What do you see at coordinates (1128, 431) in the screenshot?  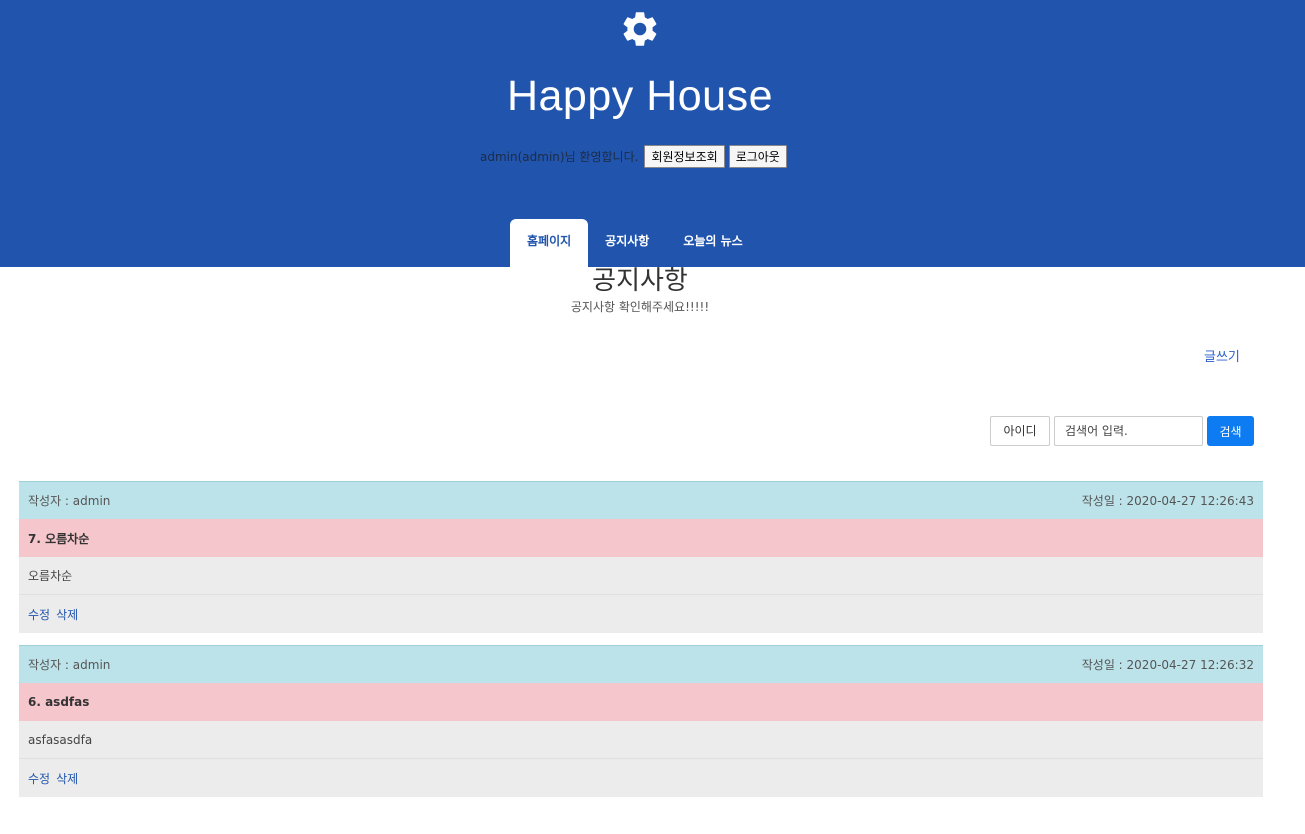 I see `search-input` at bounding box center [1128, 431].